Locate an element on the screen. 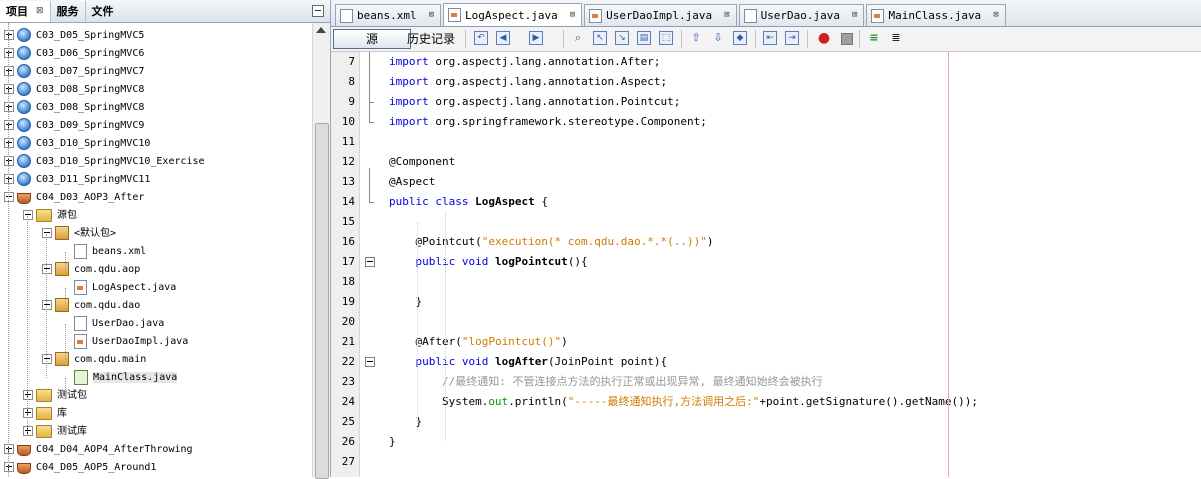 The height and width of the screenshot is (479, 1201). find-icon: ⌕ is located at coordinates (578, 38).